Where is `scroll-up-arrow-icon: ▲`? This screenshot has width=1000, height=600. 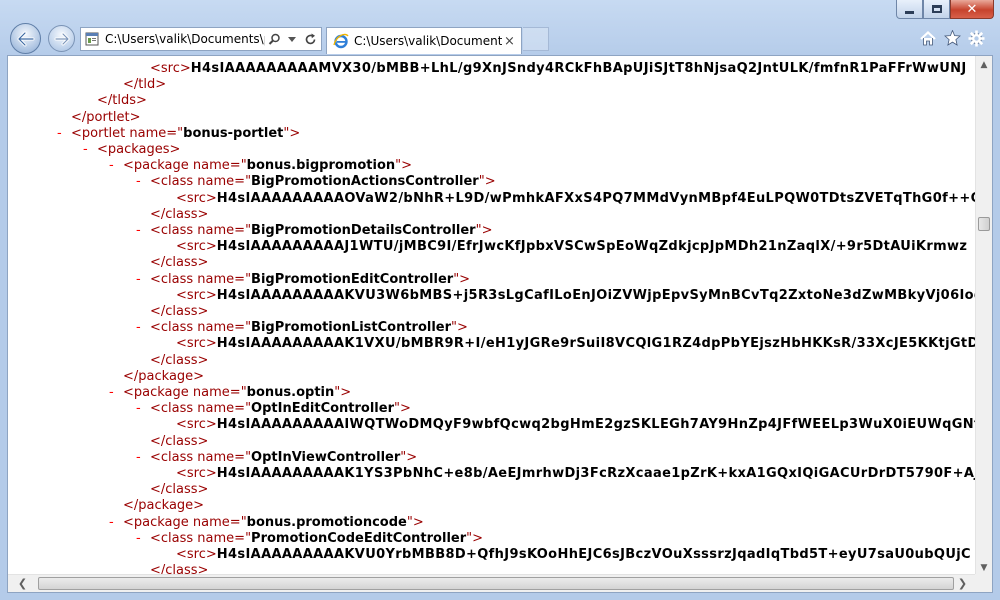 scroll-up-arrow-icon: ▲ is located at coordinates (984, 64).